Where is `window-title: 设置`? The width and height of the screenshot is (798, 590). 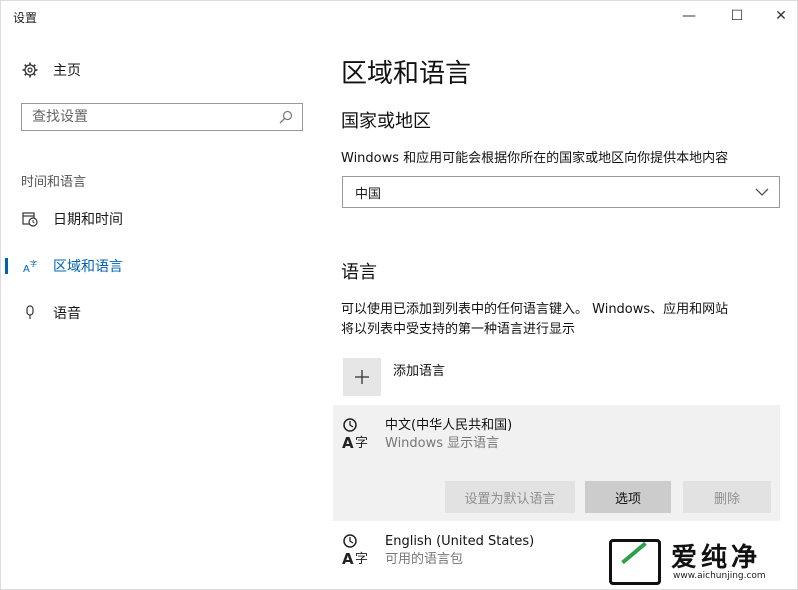 window-title: 设置 is located at coordinates (25, 18).